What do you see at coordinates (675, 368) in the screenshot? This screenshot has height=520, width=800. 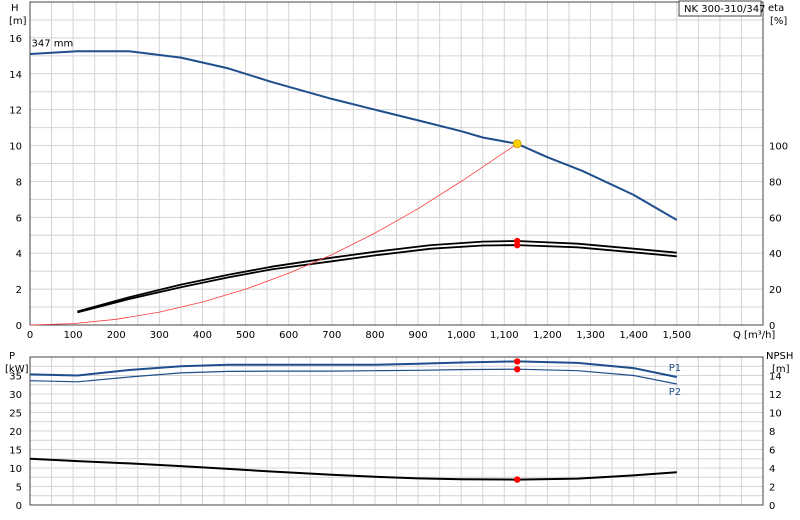 I see `series-label-p1: P1` at bounding box center [675, 368].